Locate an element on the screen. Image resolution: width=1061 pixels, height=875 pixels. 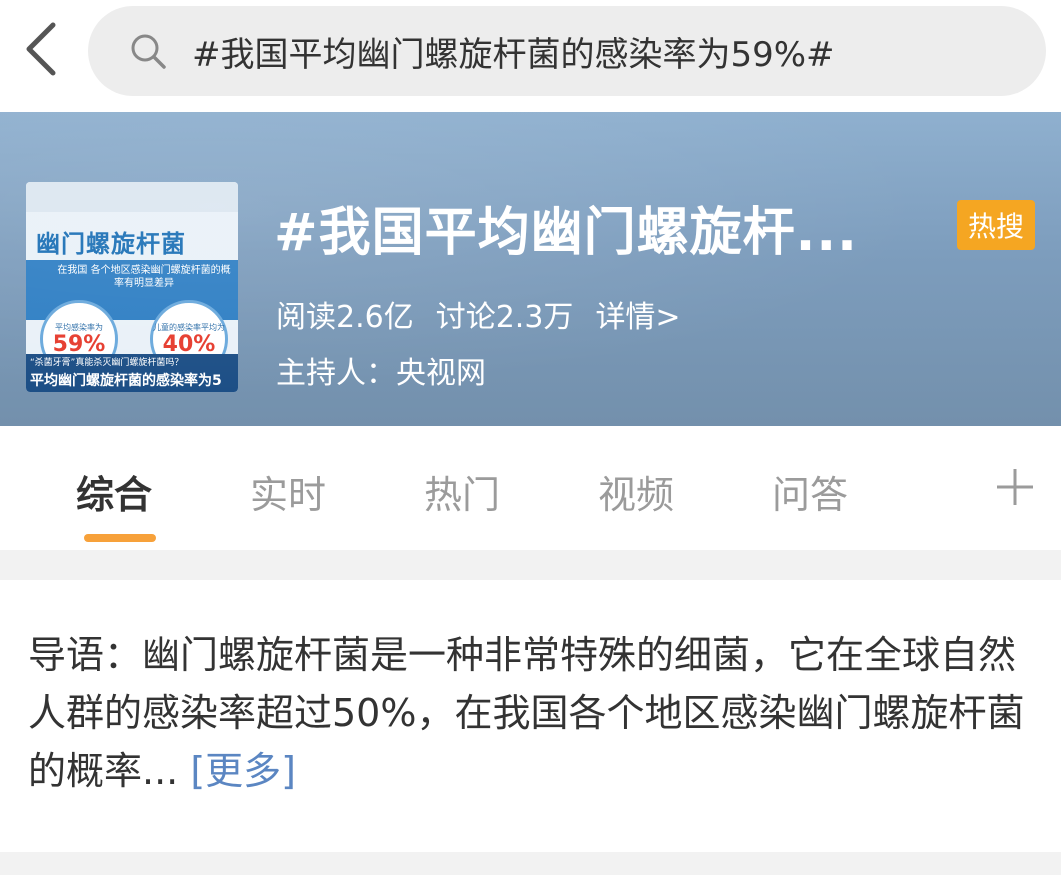
back-button is located at coordinates (40, 49).